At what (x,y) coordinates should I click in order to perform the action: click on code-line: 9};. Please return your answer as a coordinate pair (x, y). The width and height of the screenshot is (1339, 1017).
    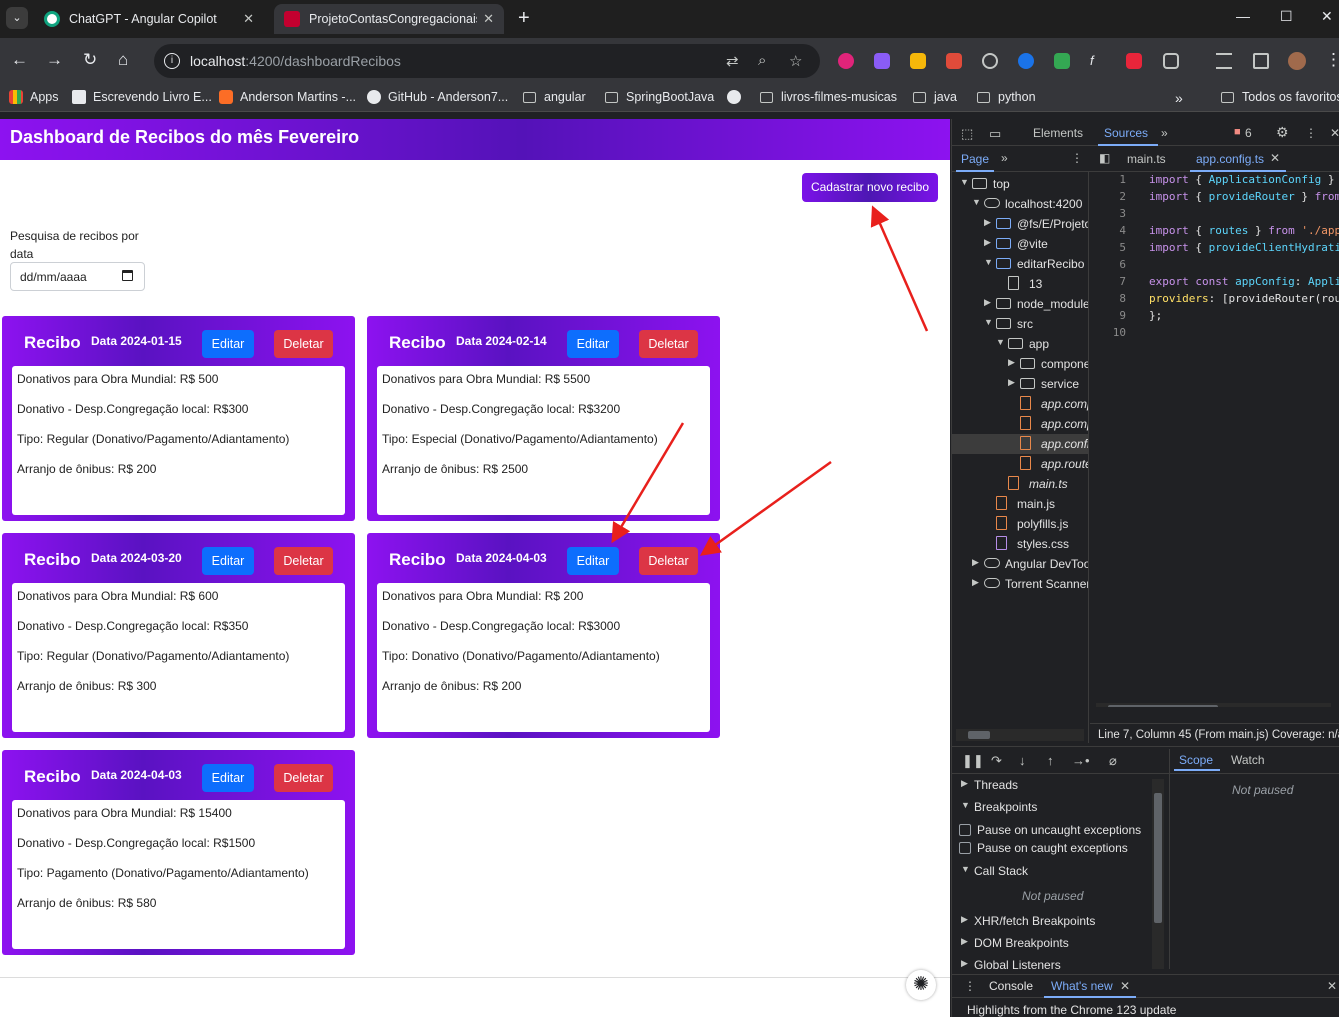
    Looking at the image, I should click on (1214, 317).